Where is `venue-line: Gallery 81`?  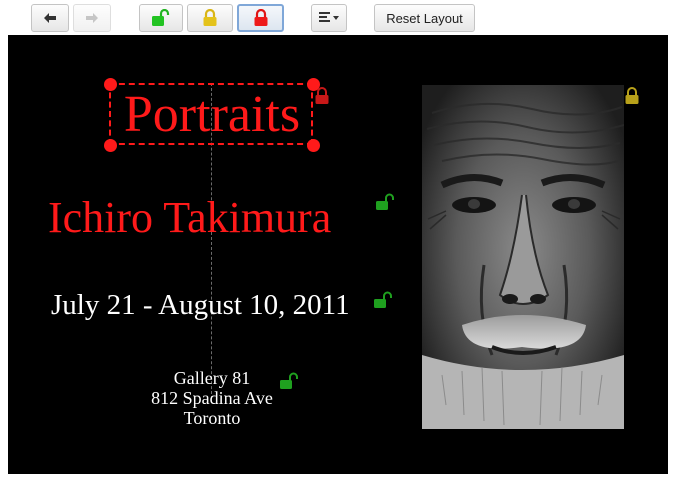
venue-line: Gallery 81 is located at coordinates (212, 378).